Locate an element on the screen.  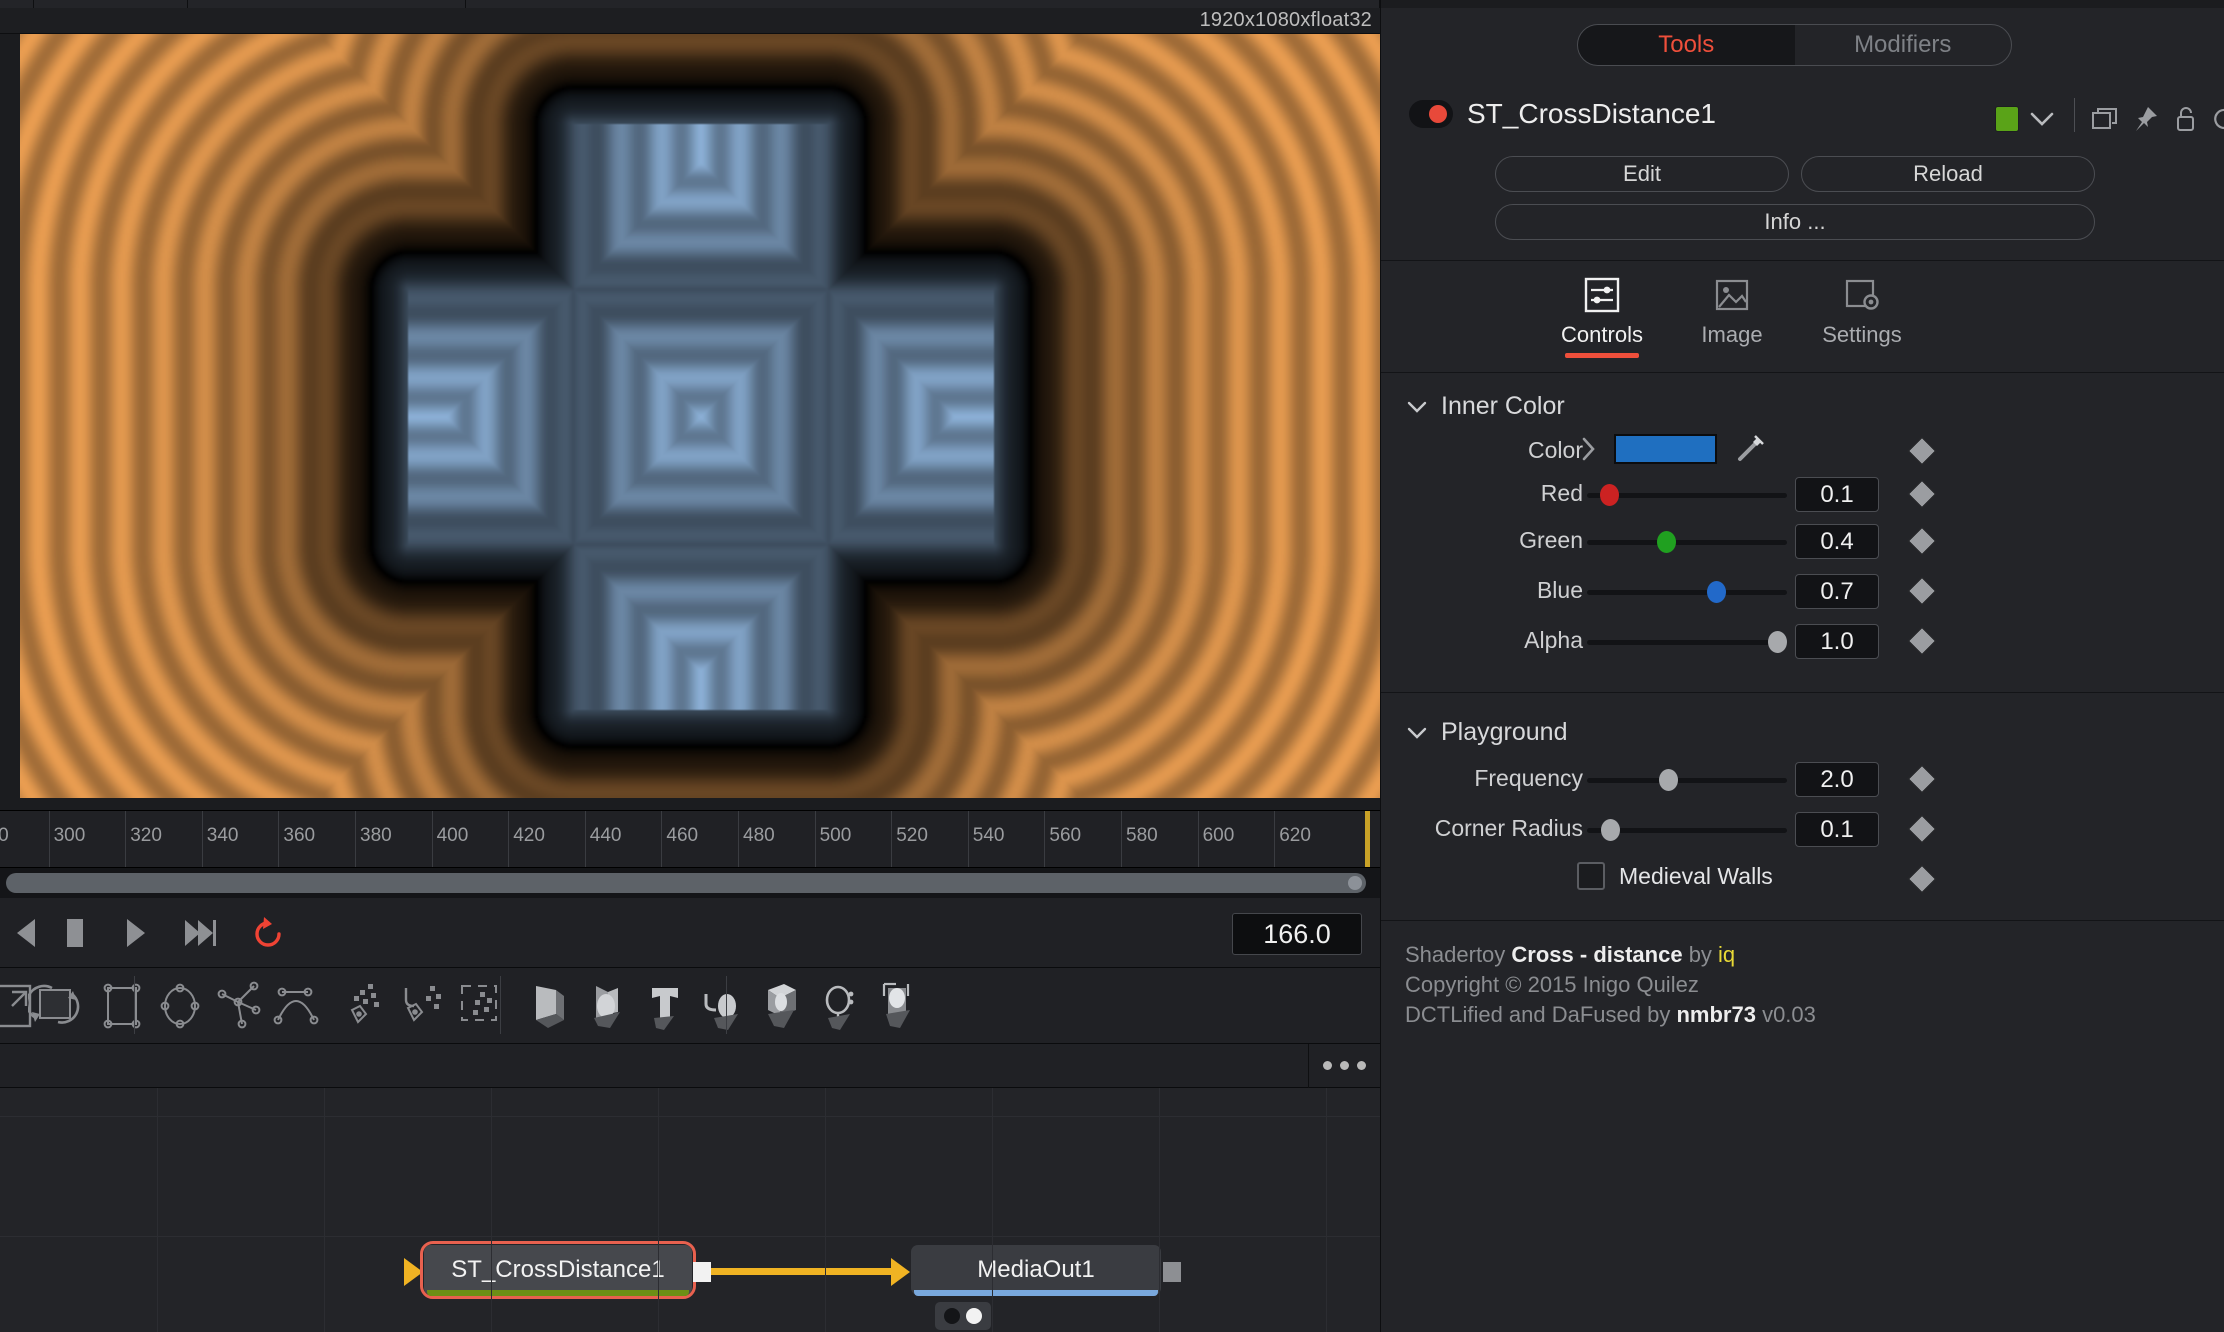
green-slider is located at coordinates (1687, 542).